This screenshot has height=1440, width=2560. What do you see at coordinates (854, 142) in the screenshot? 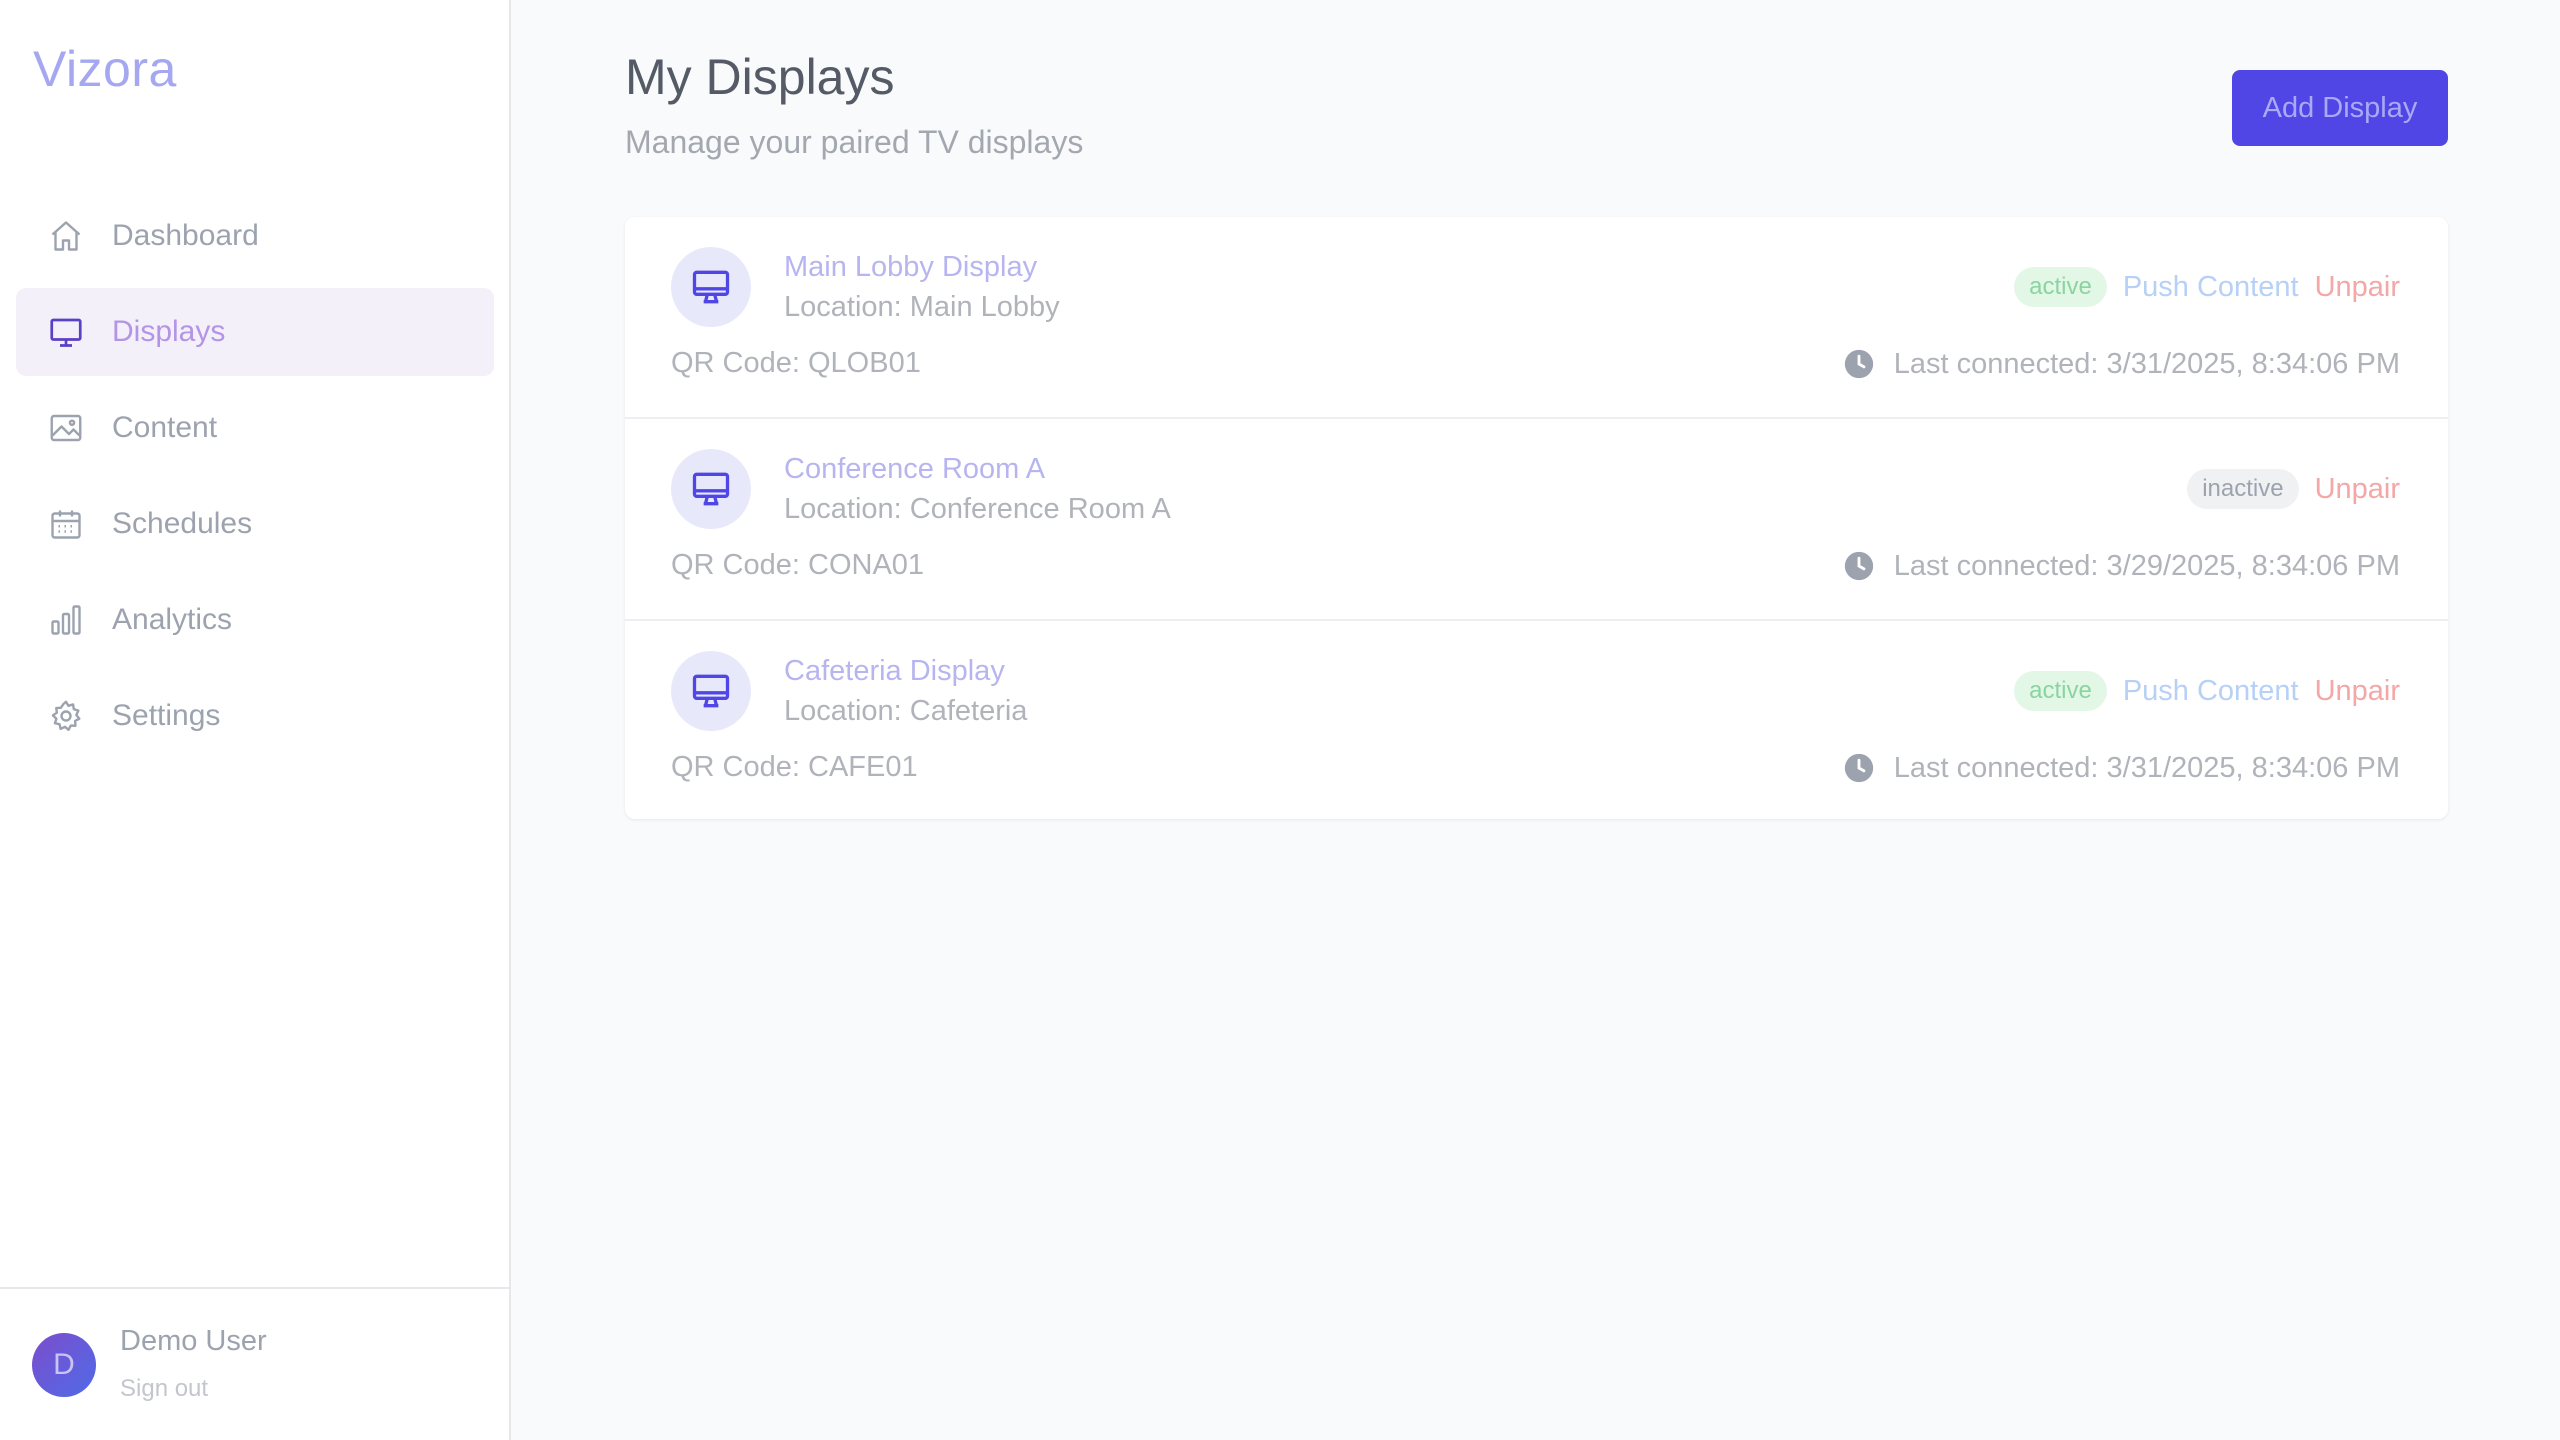
I see `page-subtitle: Manage your paired TV displays` at bounding box center [854, 142].